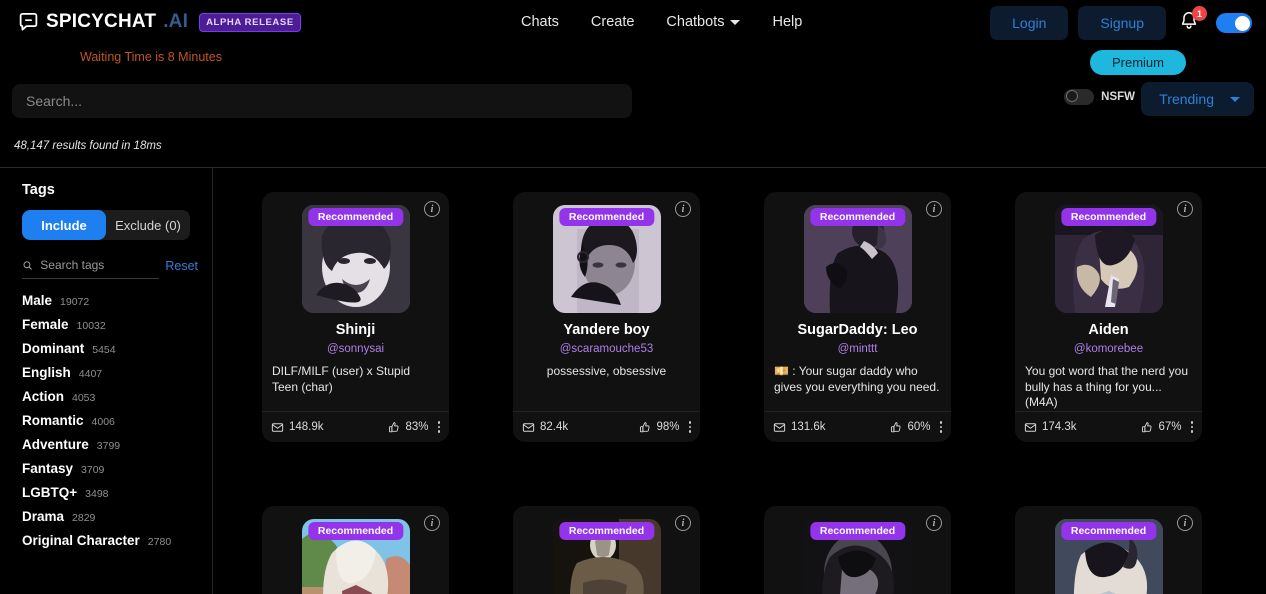 This screenshot has width=1266, height=594. Describe the element at coordinates (1118, 97) in the screenshot. I see `nsfw-label: NSFW` at that location.